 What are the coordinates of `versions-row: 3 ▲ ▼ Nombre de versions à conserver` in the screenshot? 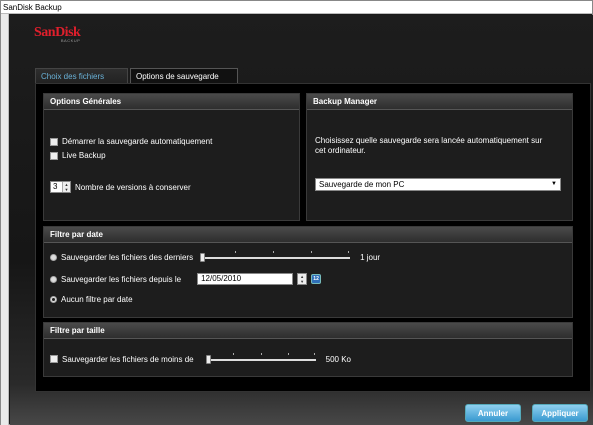 It's located at (120, 187).